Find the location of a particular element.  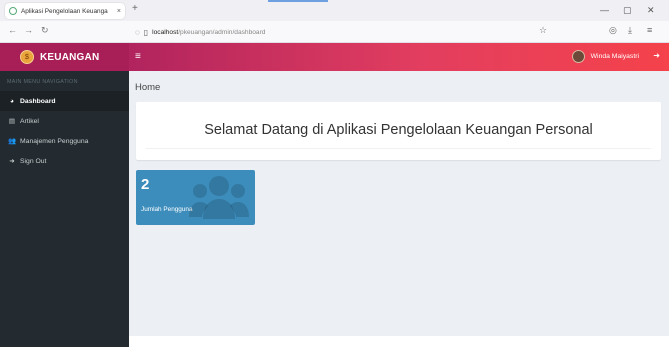

footer-strip is located at coordinates (399, 341).